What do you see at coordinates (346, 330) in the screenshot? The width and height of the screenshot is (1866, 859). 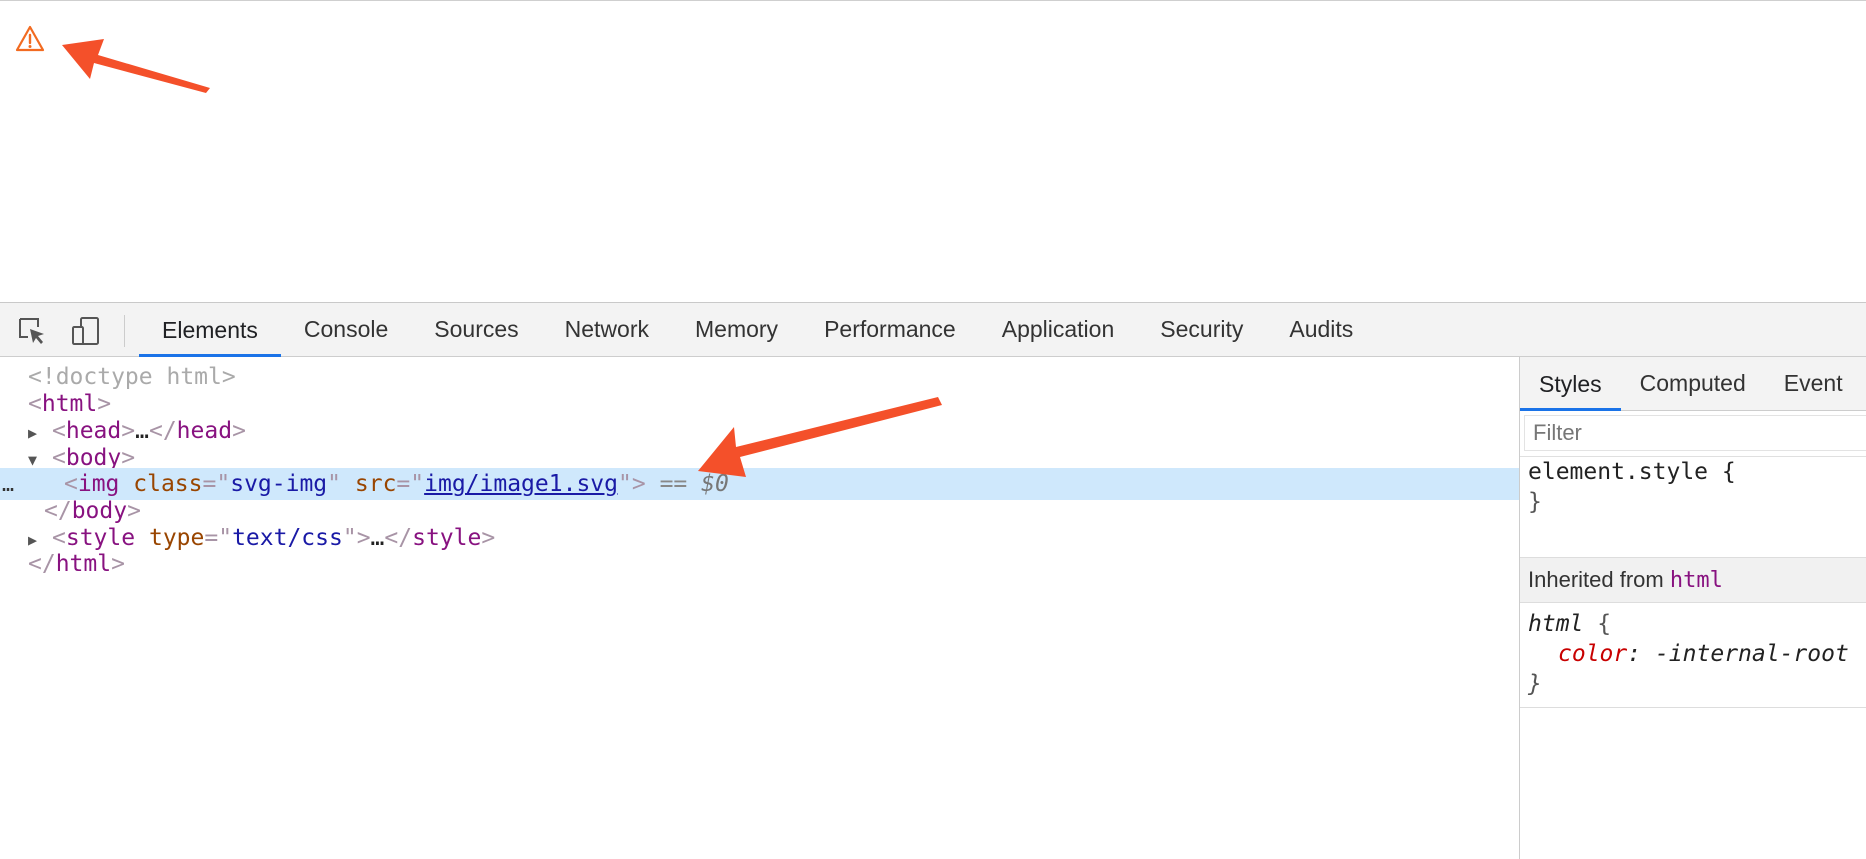 I see `tab-console: Console` at bounding box center [346, 330].